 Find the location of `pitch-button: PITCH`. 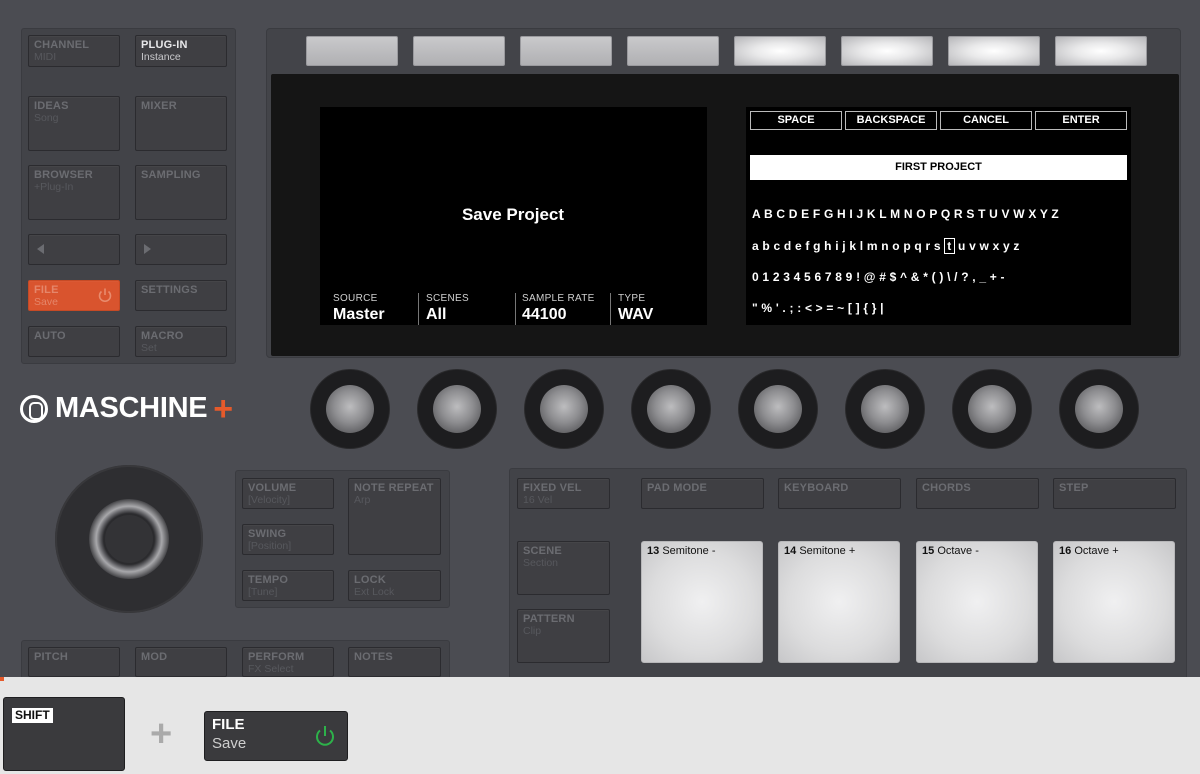

pitch-button: PITCH is located at coordinates (74, 662).